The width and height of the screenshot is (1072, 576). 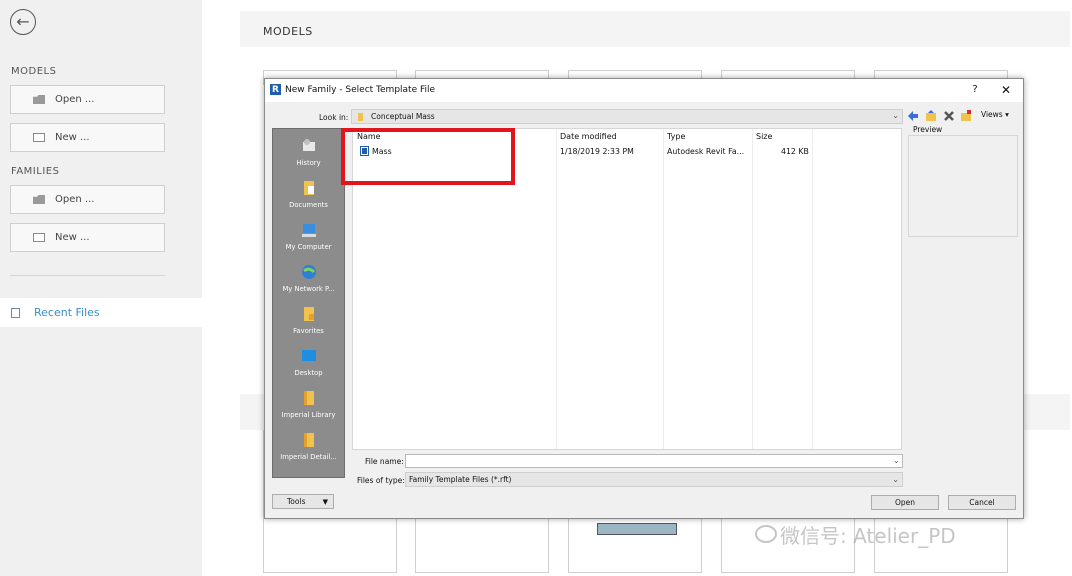 I want to click on desktop-icon, so click(x=308, y=355).